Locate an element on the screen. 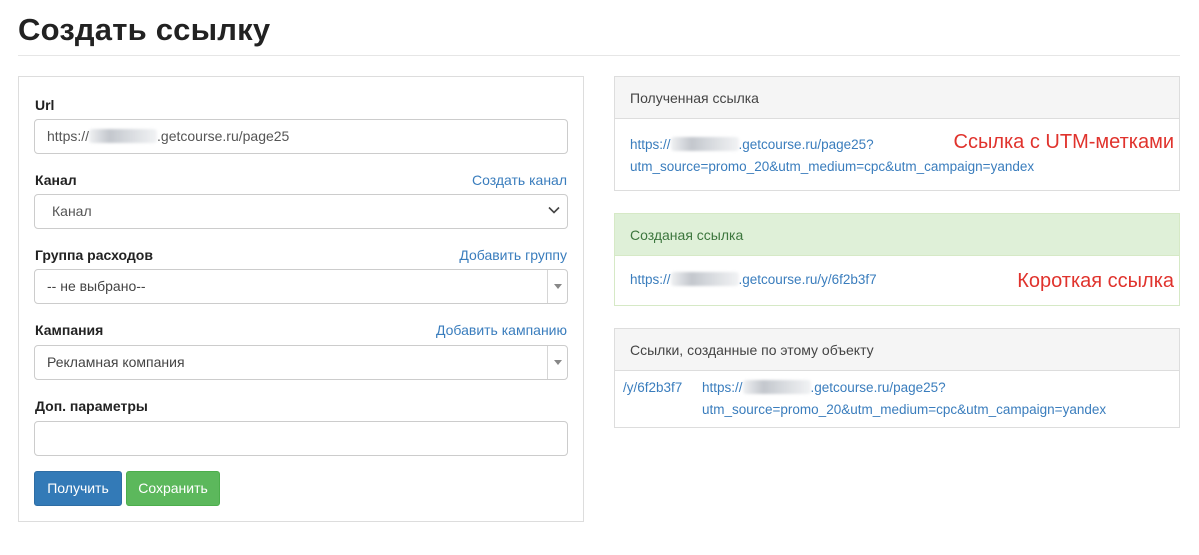 The height and width of the screenshot is (555, 1199). received-link-suffix: .getcourse.ru/page25? is located at coordinates (806, 144).